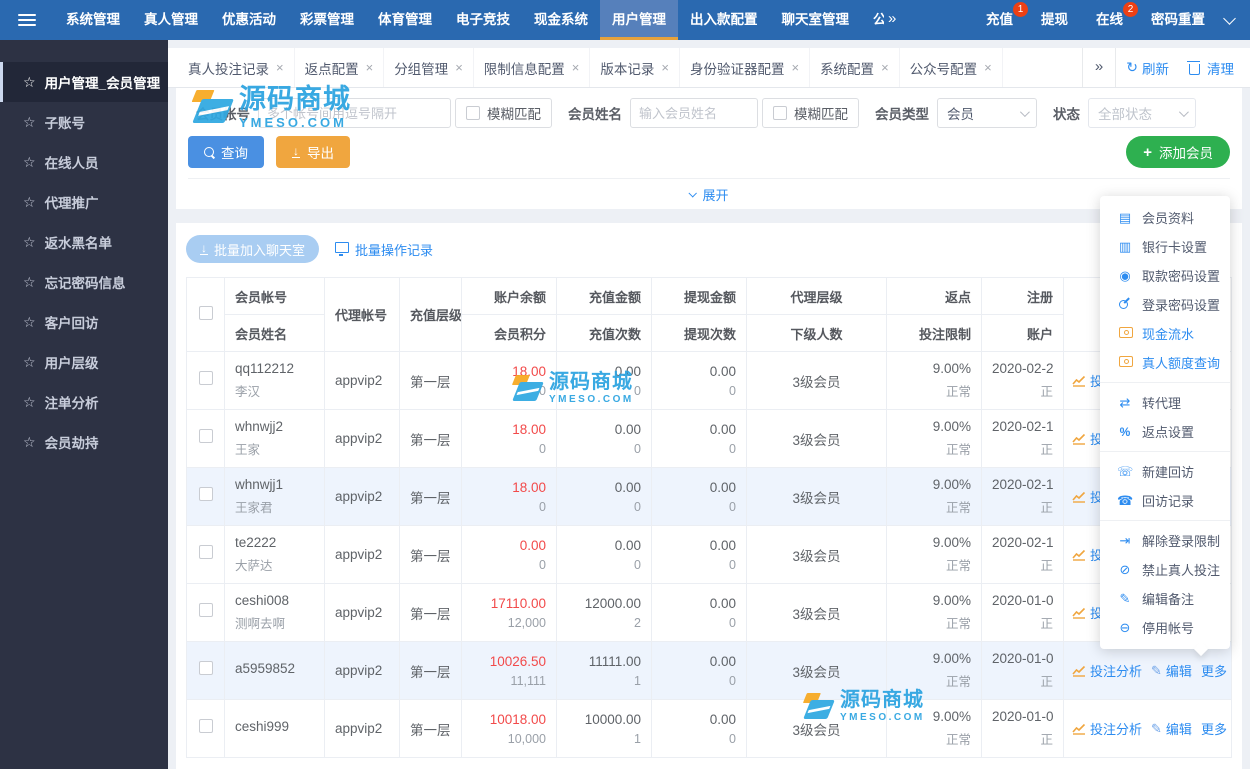 This screenshot has height=769, width=1250. What do you see at coordinates (872, 20) in the screenshot?
I see `nav-item-announcement: 公告管理` at bounding box center [872, 20].